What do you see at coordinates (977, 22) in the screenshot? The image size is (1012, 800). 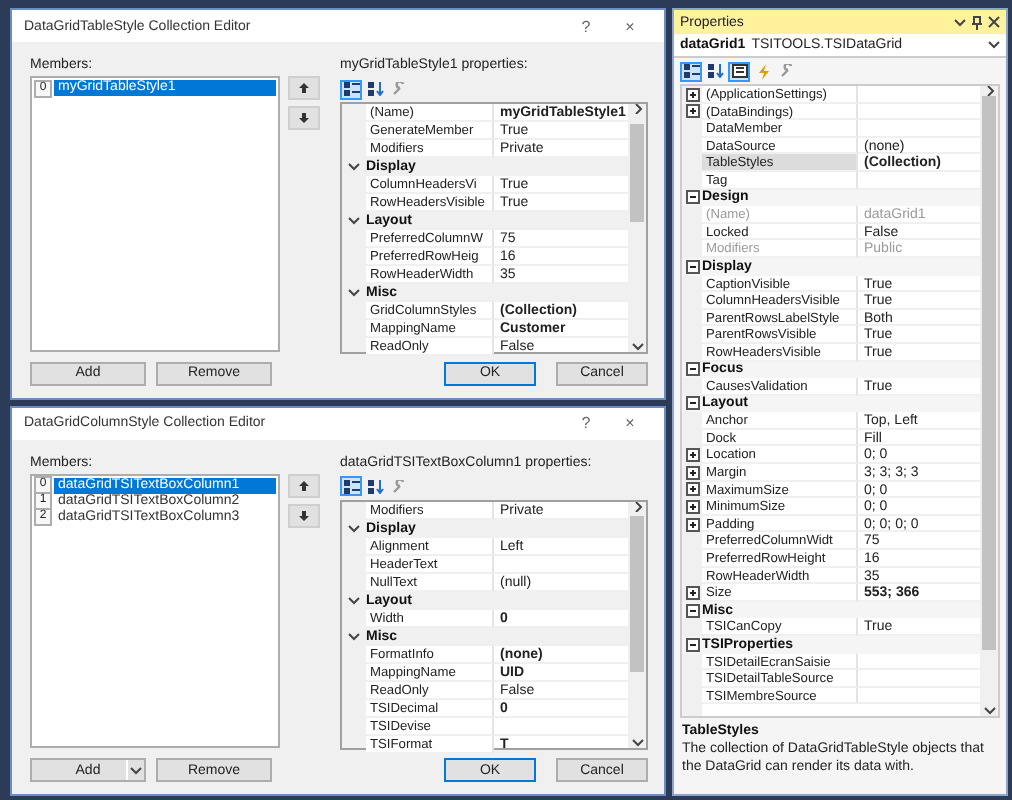 I see `pin-icon` at bounding box center [977, 22].